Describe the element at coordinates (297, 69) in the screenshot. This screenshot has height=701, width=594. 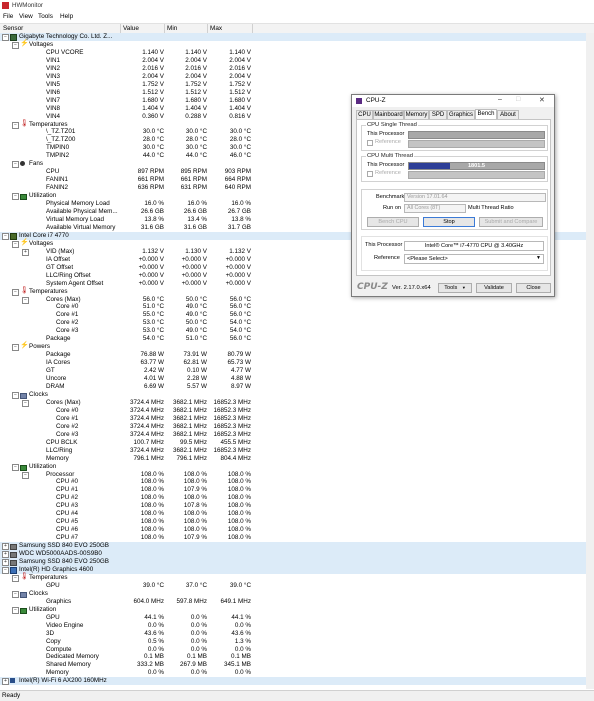
I see `sensor-row: VIN2 2.016 V 2.016 V 2.016 V` at that location.